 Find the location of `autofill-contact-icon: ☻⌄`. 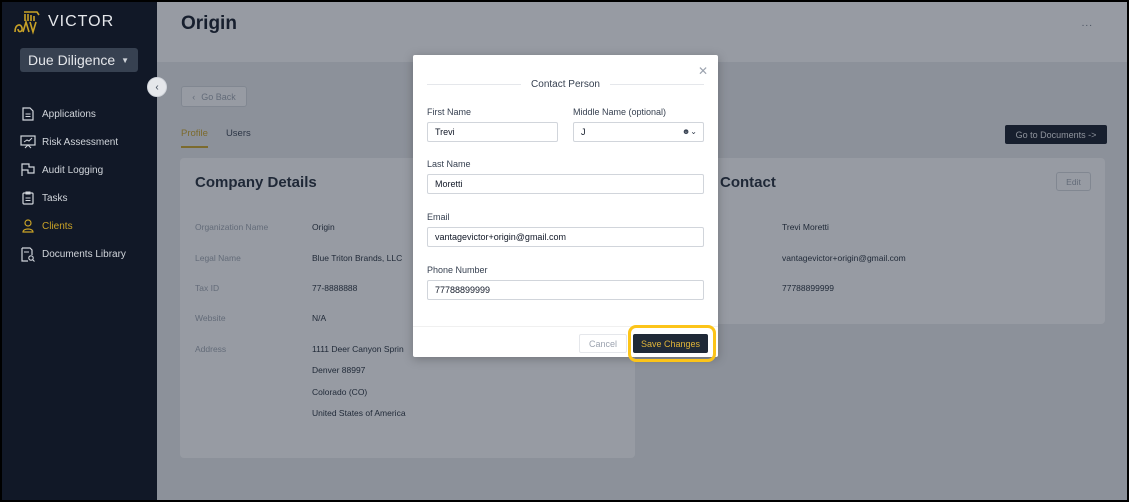

autofill-contact-icon: ☻⌄ is located at coordinates (689, 131).